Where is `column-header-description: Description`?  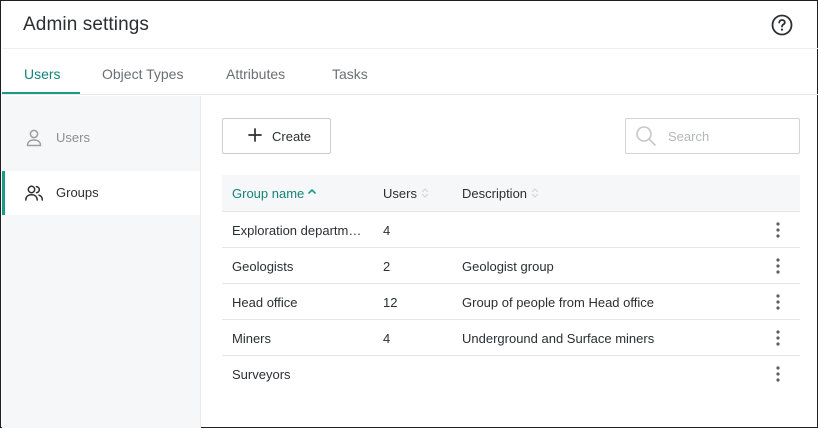
column-header-description: Description is located at coordinates (500, 193).